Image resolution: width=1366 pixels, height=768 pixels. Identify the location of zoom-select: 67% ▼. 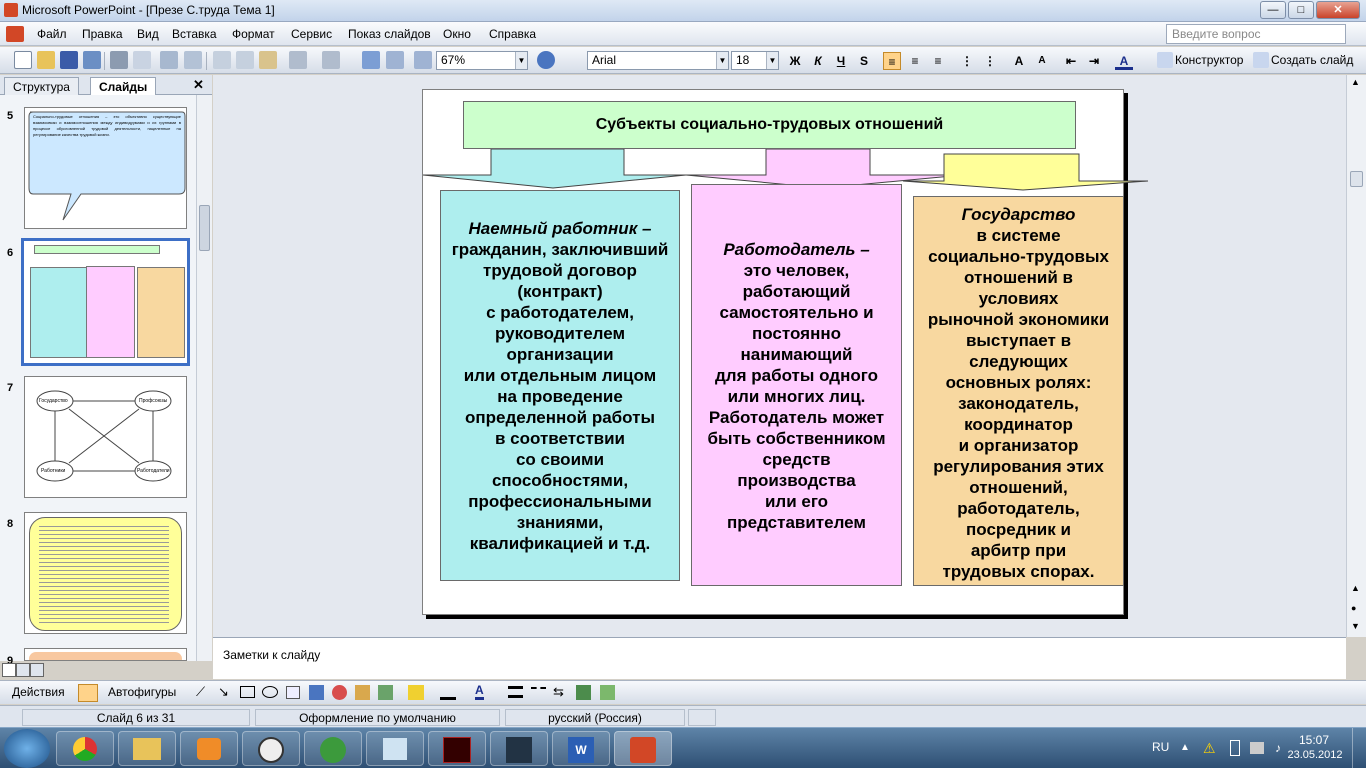
(482, 60).